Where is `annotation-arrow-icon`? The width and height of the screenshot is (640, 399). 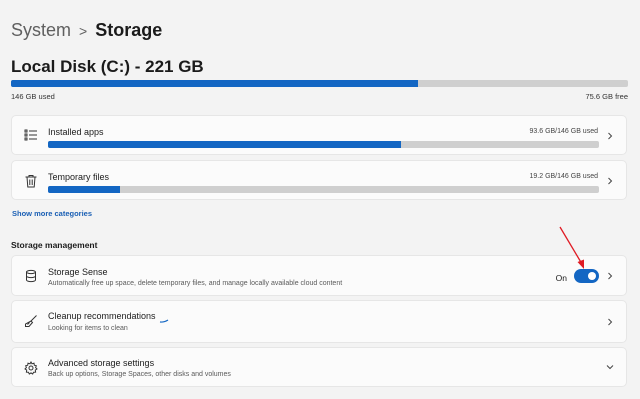 annotation-arrow-icon is located at coordinates (571, 247).